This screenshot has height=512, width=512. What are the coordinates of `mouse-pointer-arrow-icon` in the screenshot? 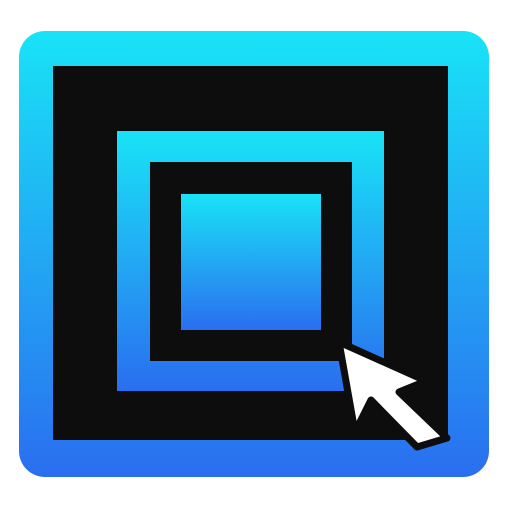 It's located at (393, 394).